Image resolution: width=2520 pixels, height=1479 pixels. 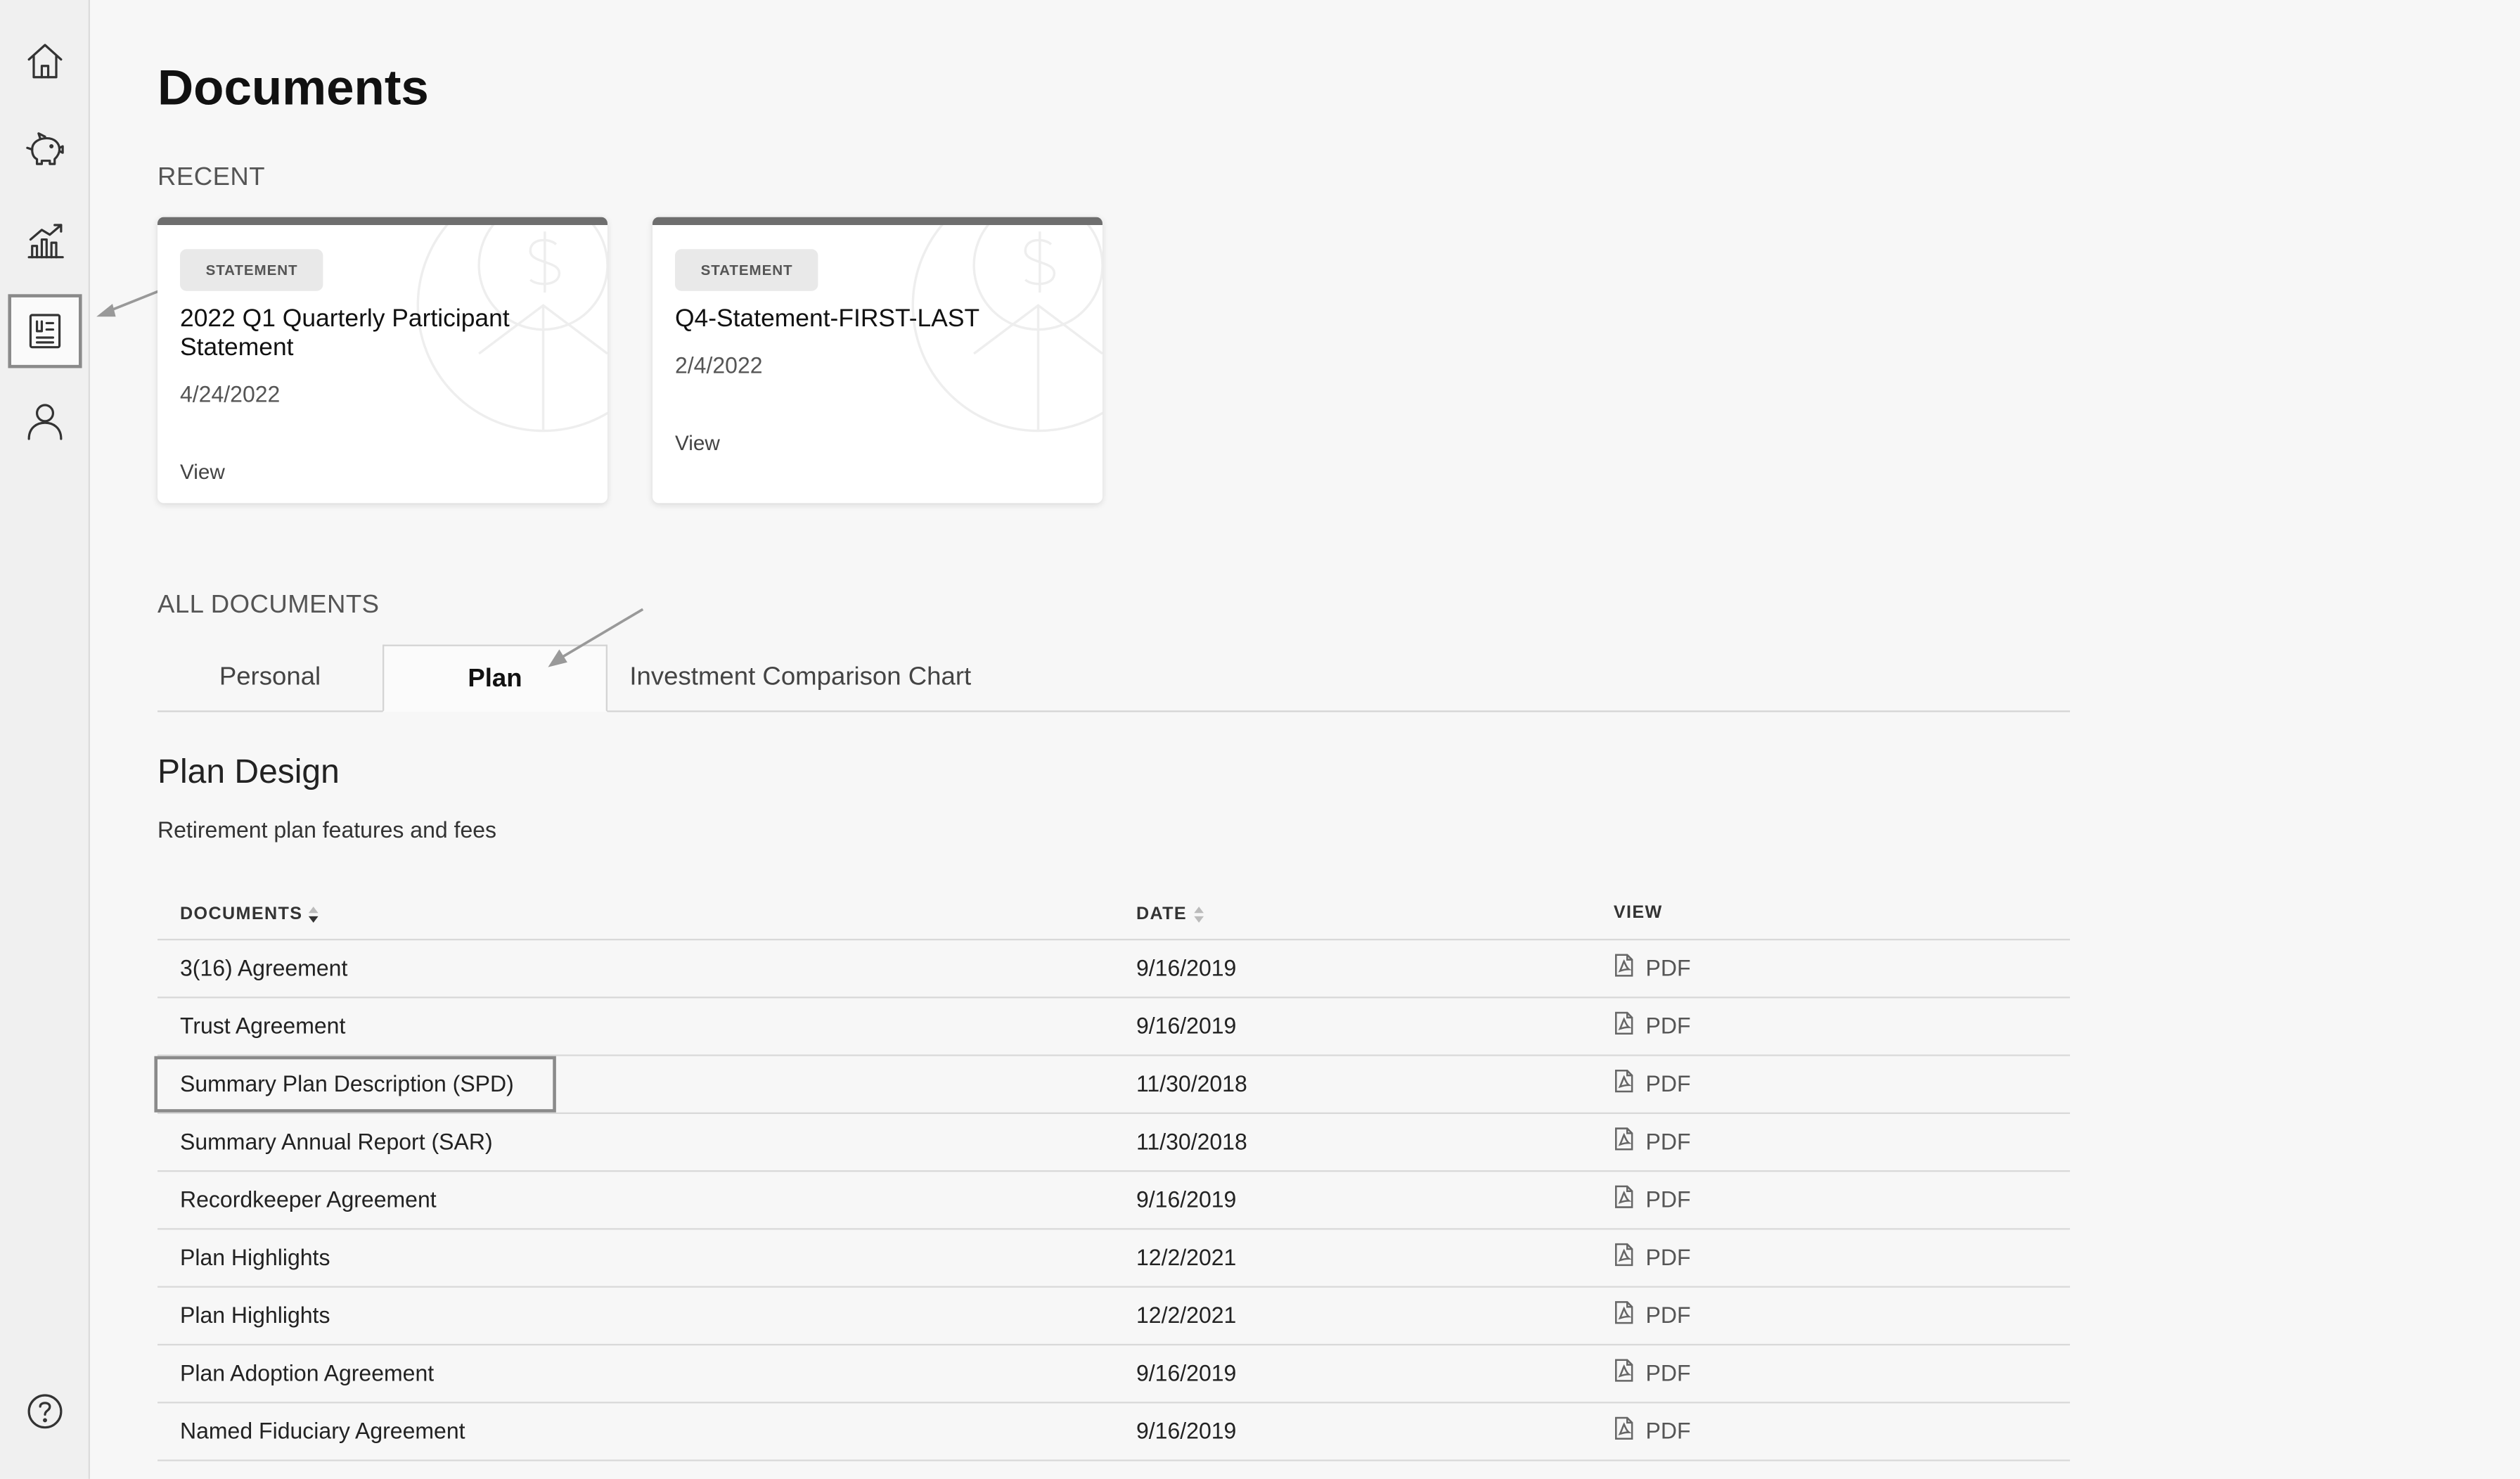 I want to click on column-header-date: DATE, so click(x=1170, y=915).